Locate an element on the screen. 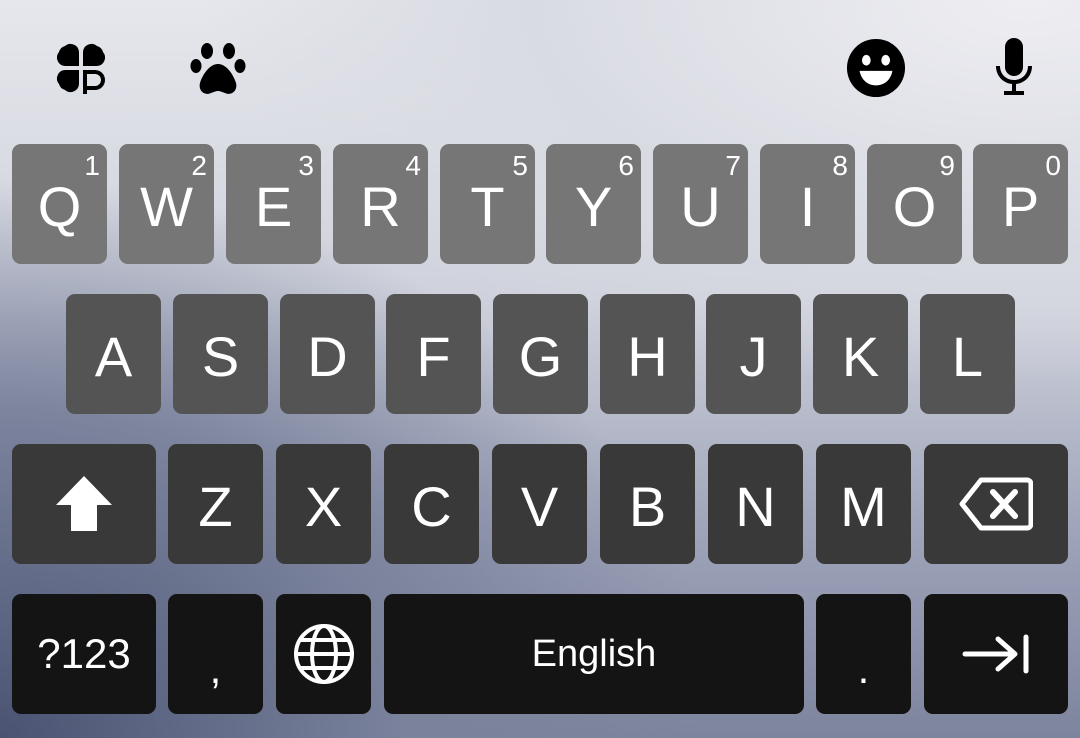  key-x: X is located at coordinates (323, 504).